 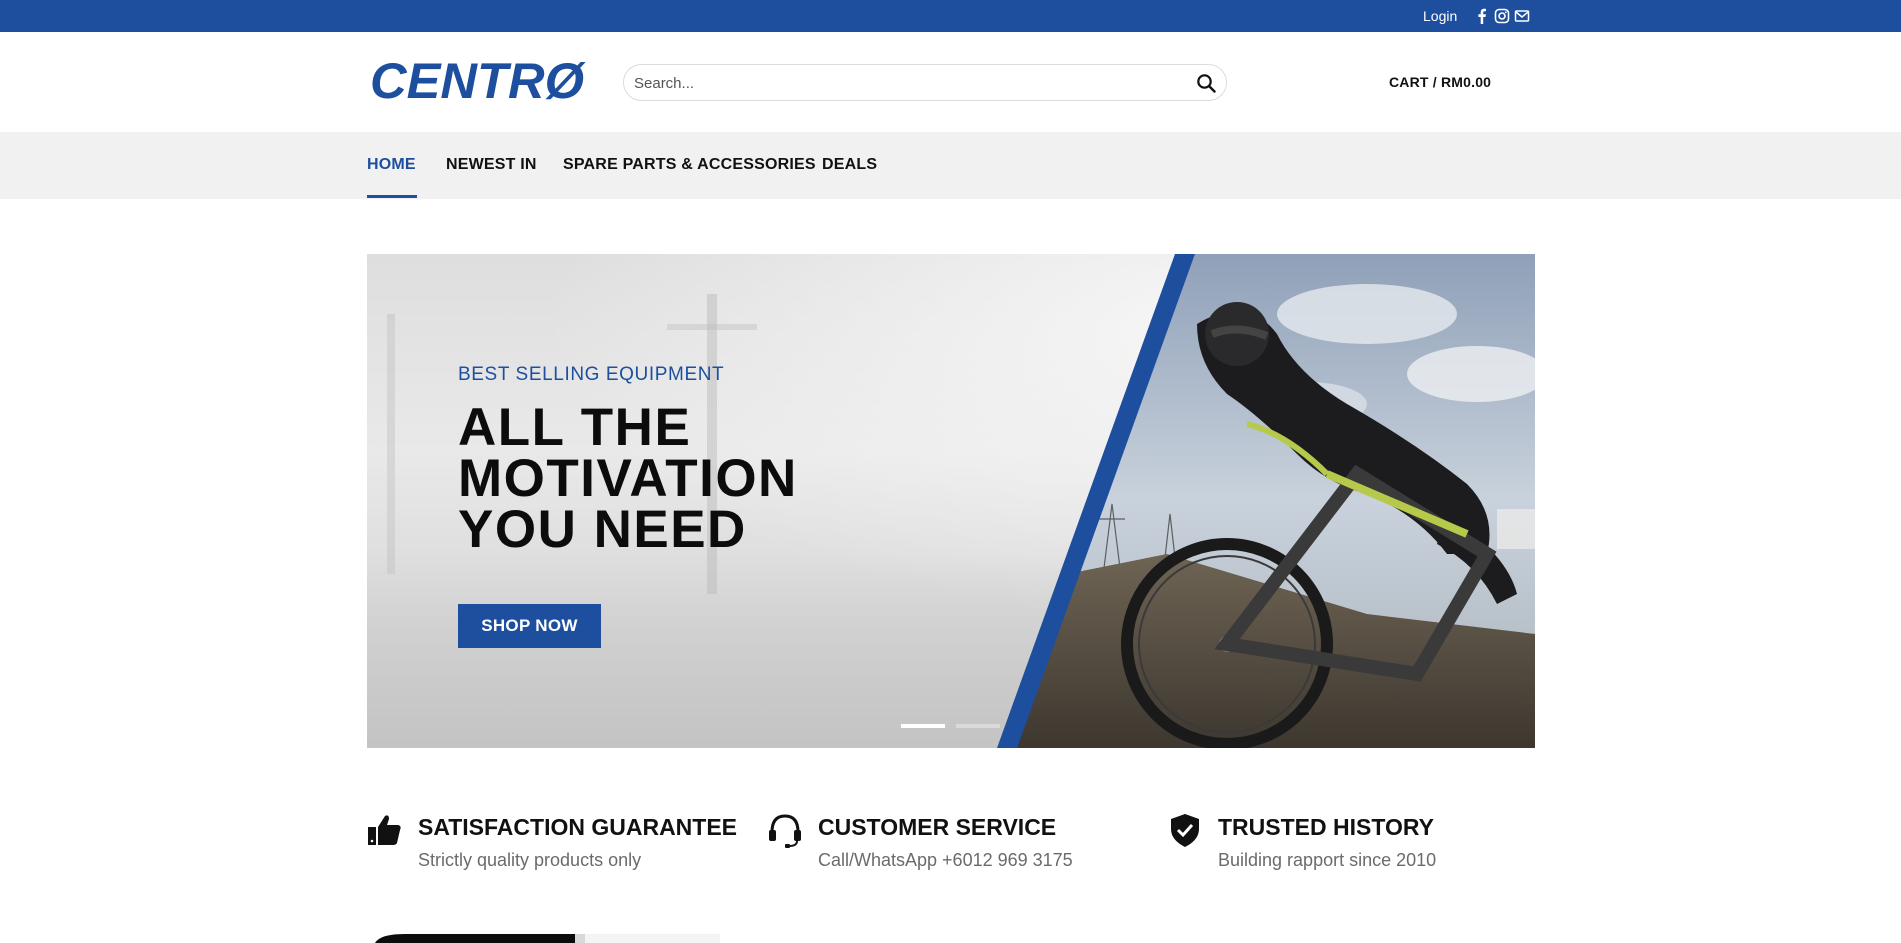 What do you see at coordinates (1502, 16) in the screenshot?
I see `instagram-icon` at bounding box center [1502, 16].